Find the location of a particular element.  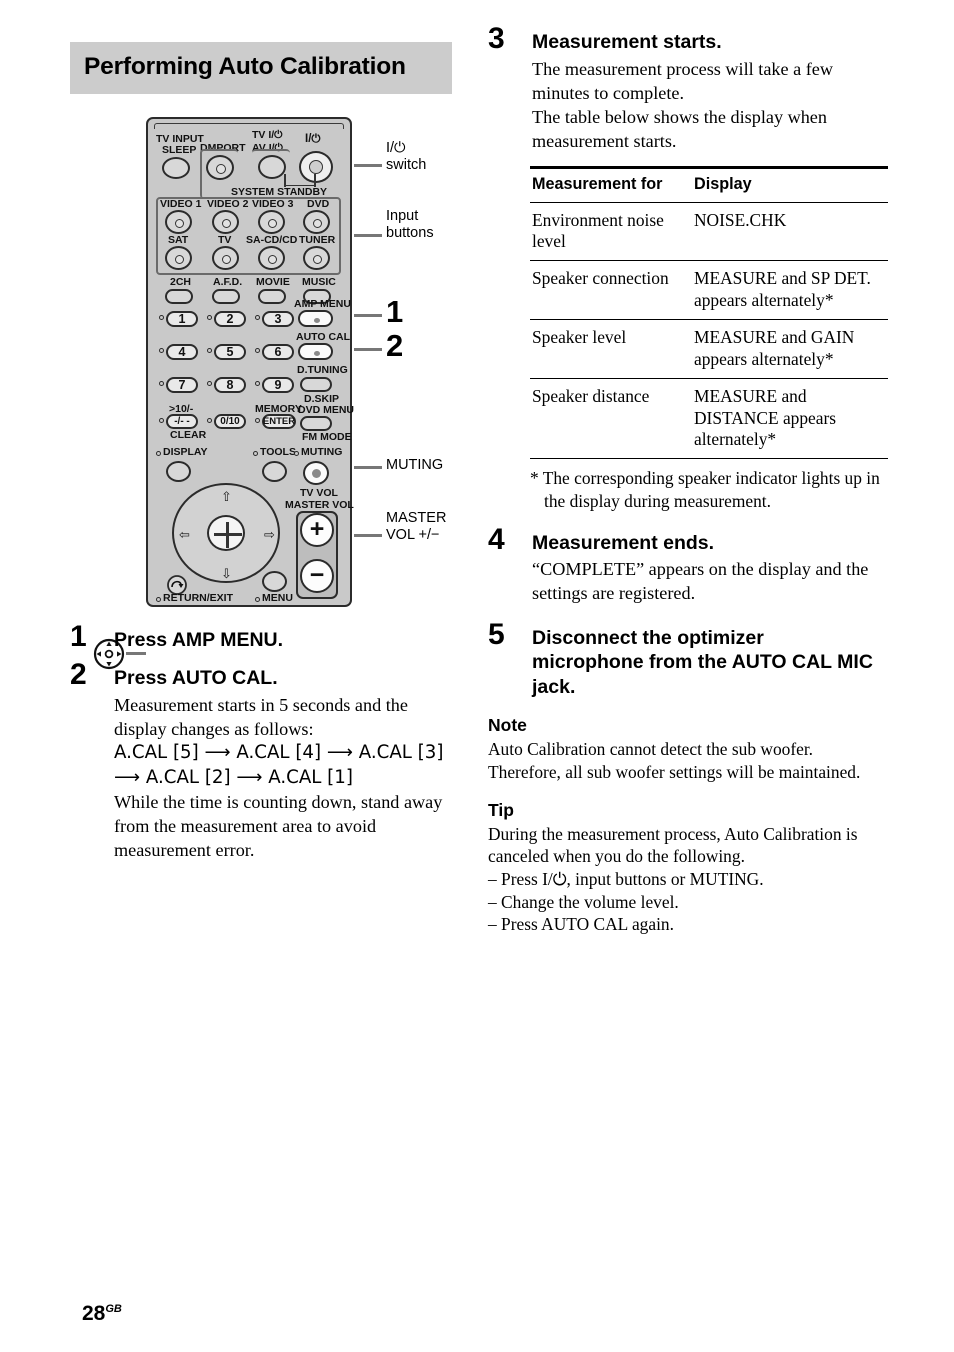

button-sleep is located at coordinates (176, 167).